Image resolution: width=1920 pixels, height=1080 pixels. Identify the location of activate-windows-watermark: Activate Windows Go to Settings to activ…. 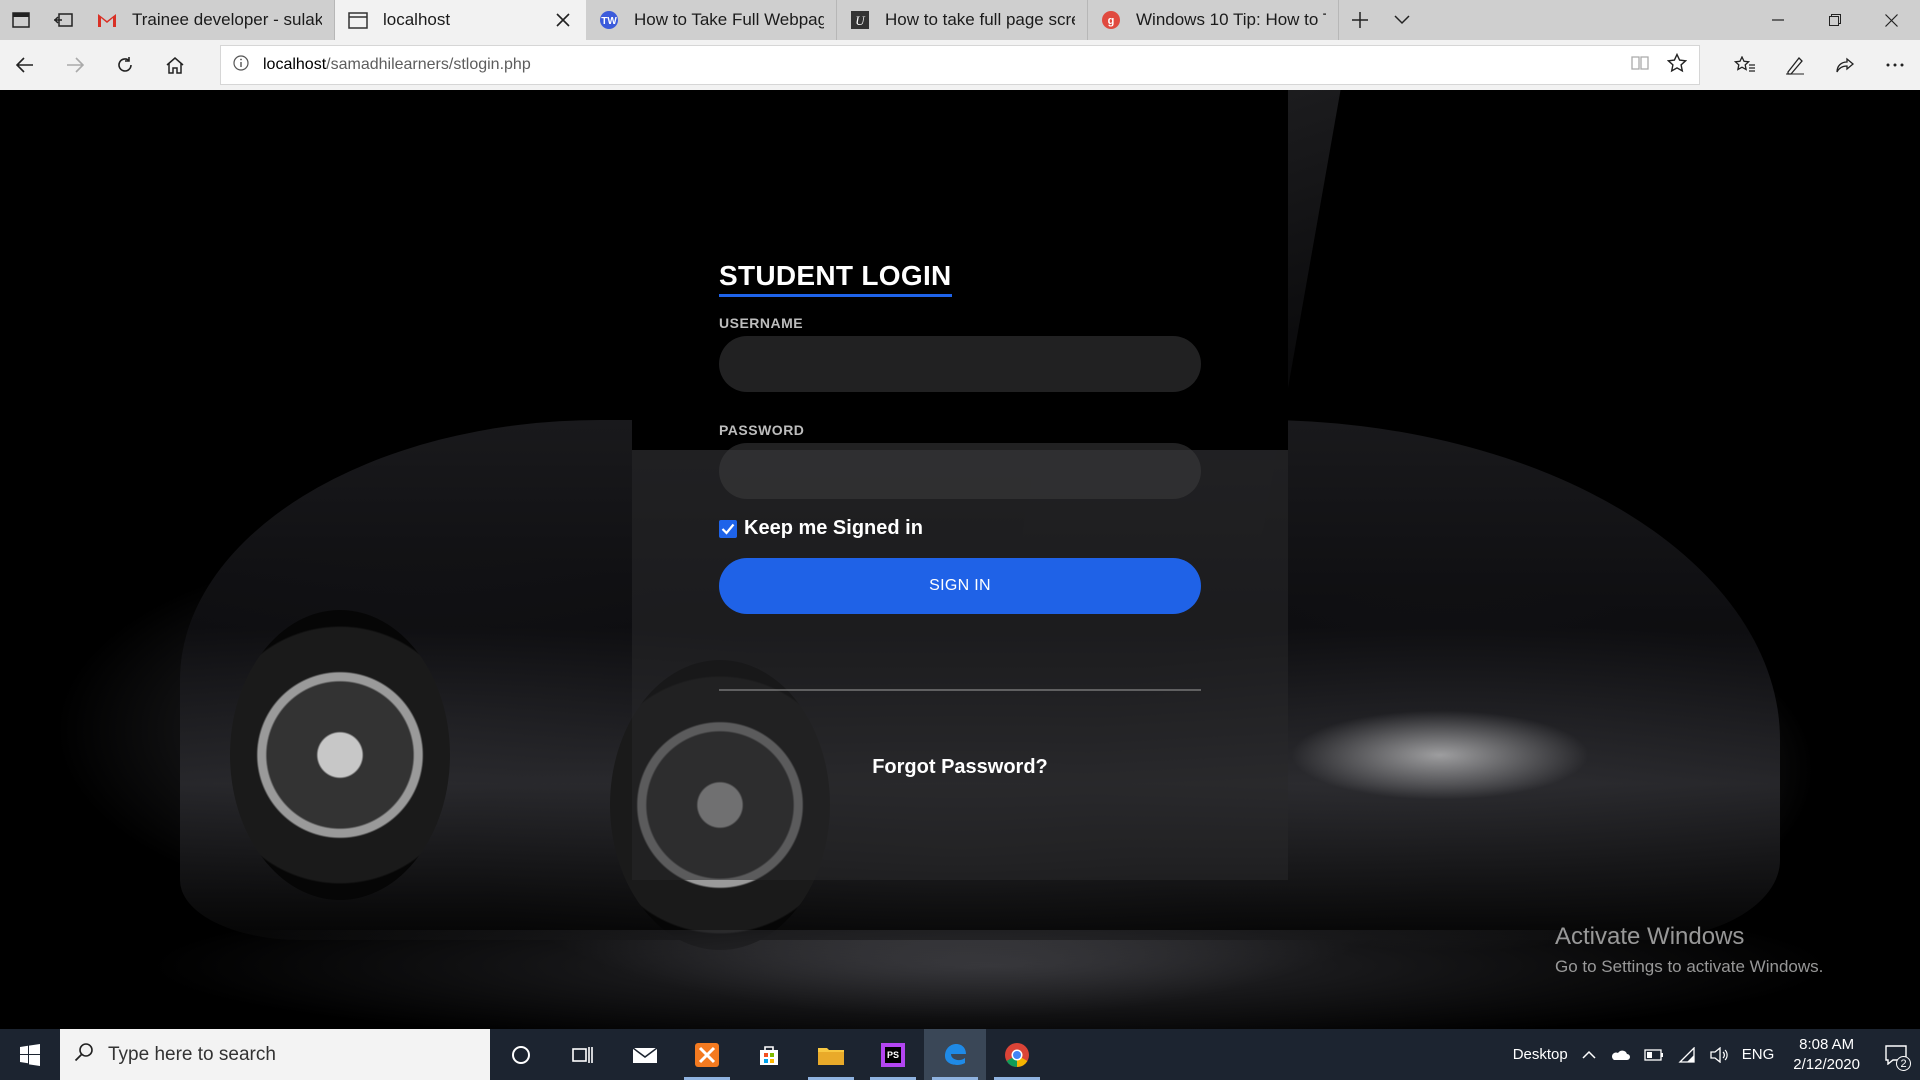
(1689, 950).